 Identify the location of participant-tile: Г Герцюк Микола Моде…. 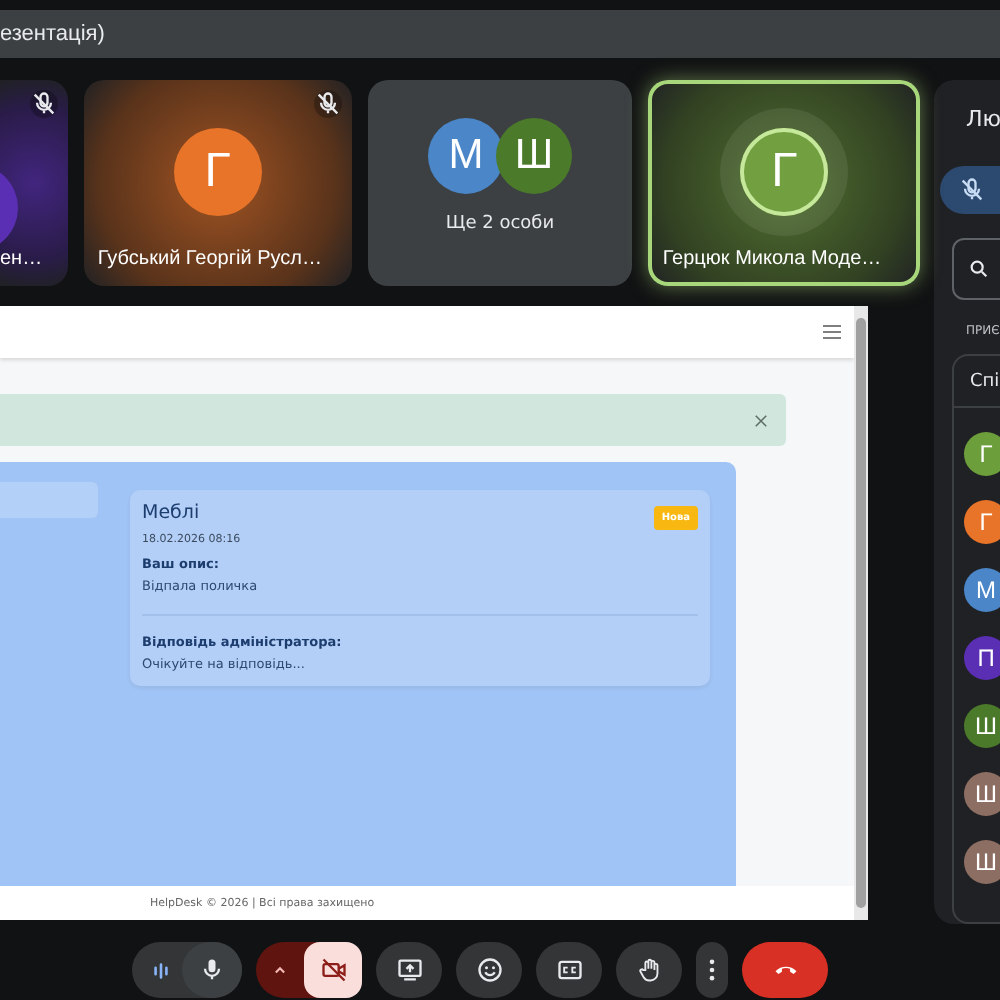
(784, 183).